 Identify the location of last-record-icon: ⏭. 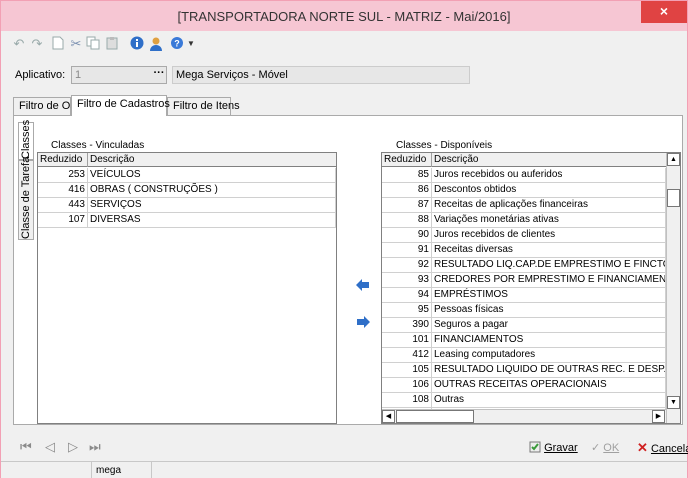
(95, 446).